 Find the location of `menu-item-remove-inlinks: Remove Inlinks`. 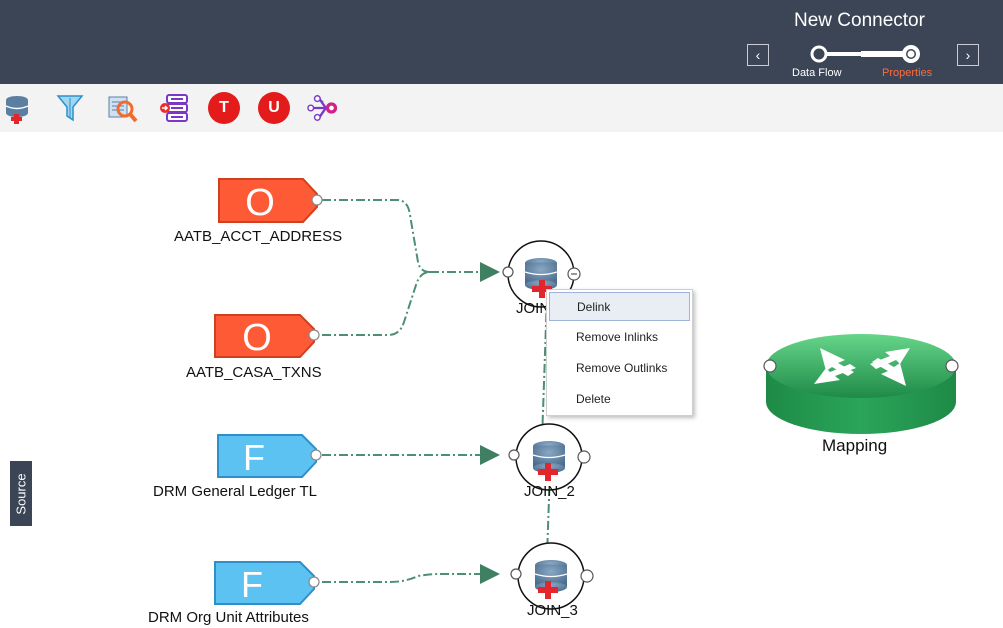

menu-item-remove-inlinks: Remove Inlinks is located at coordinates (619, 337).